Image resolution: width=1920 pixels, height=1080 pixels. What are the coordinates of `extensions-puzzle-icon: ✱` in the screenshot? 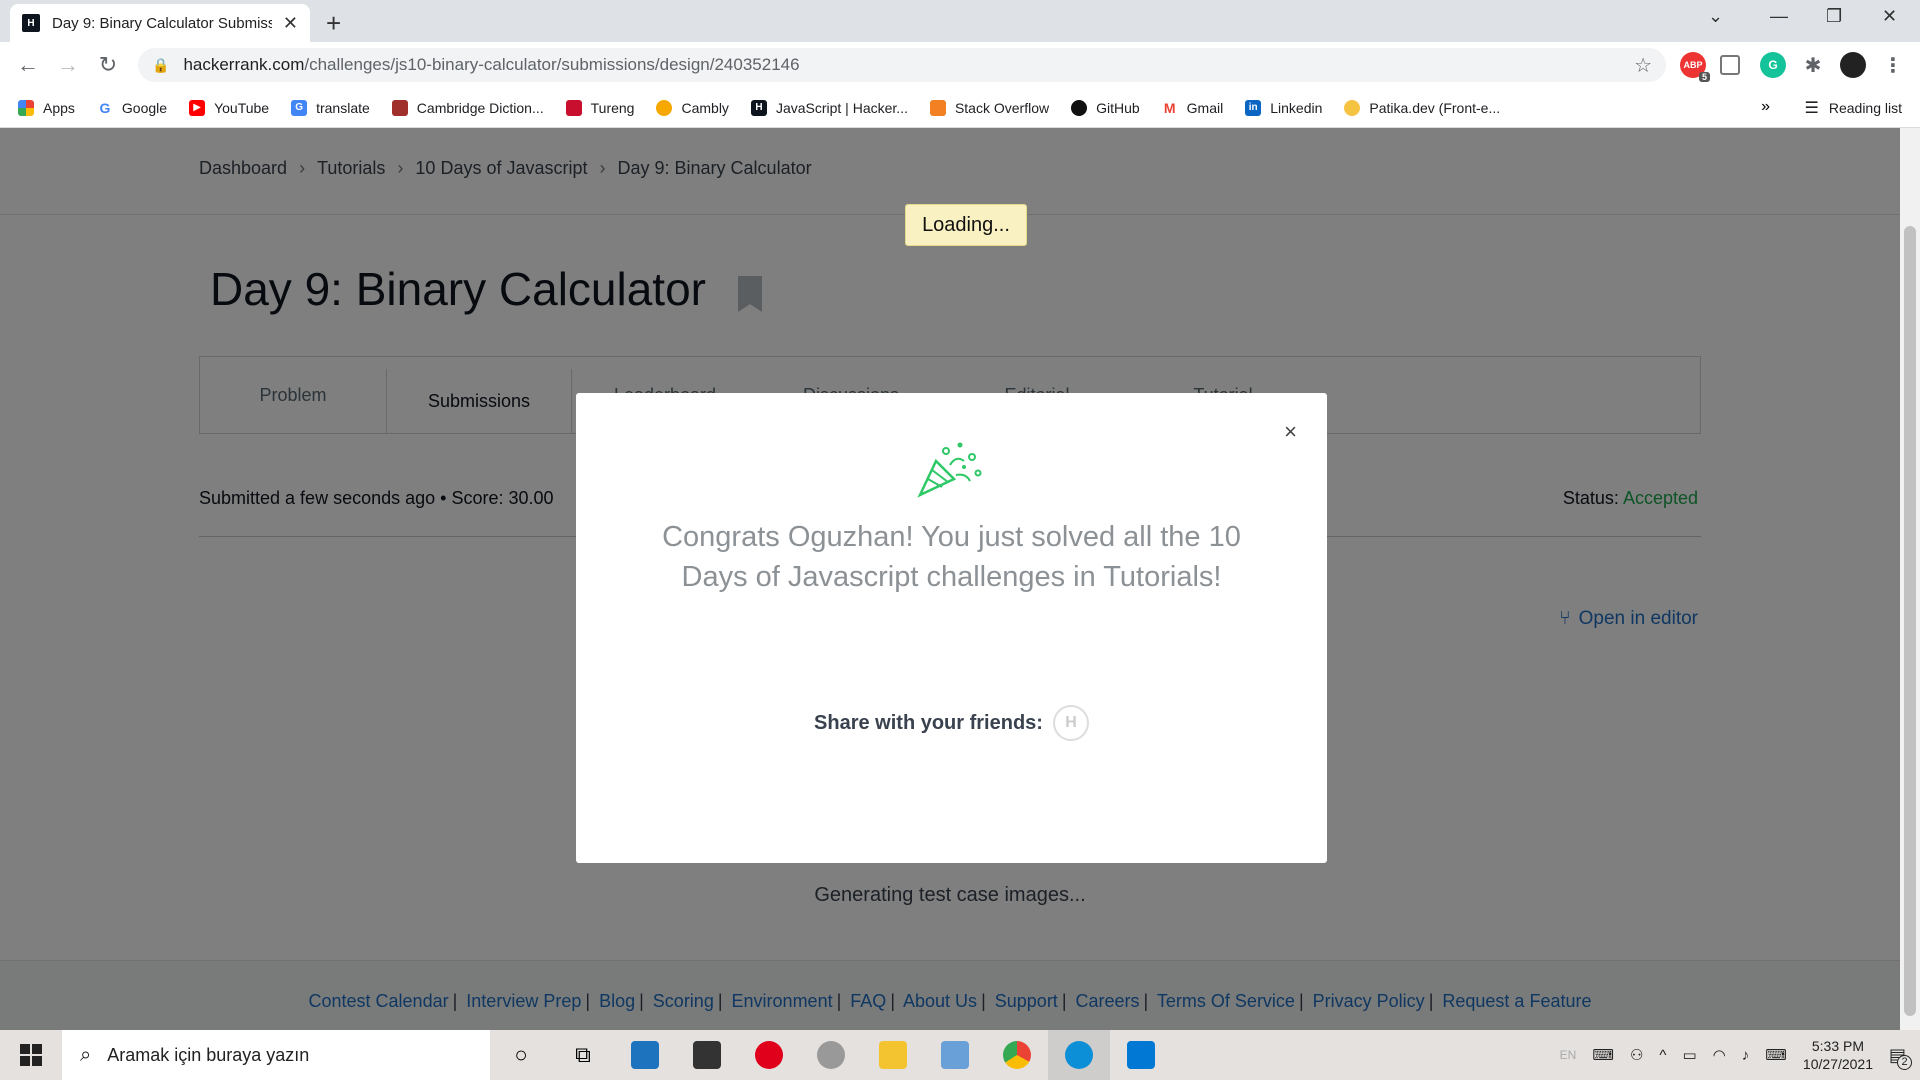 It's located at (1813, 65).